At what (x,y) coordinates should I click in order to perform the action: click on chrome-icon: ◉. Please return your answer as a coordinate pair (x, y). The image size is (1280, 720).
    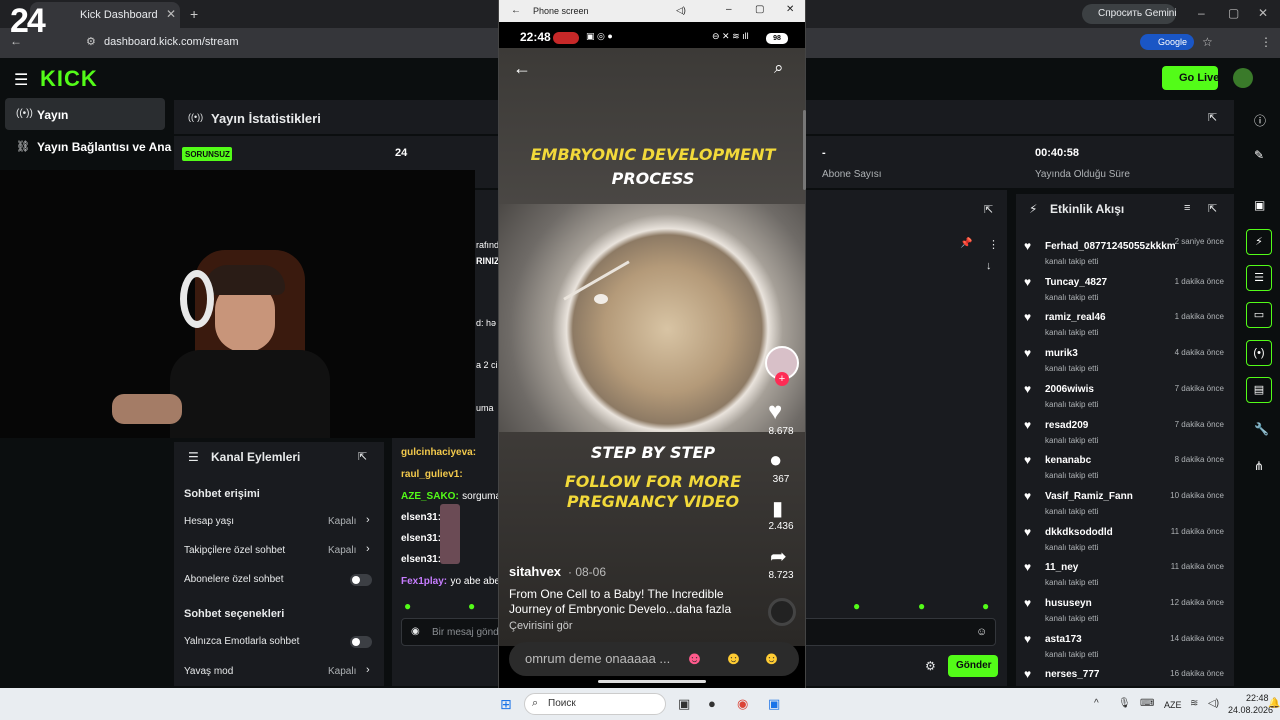
    Looking at the image, I should click on (742, 704).